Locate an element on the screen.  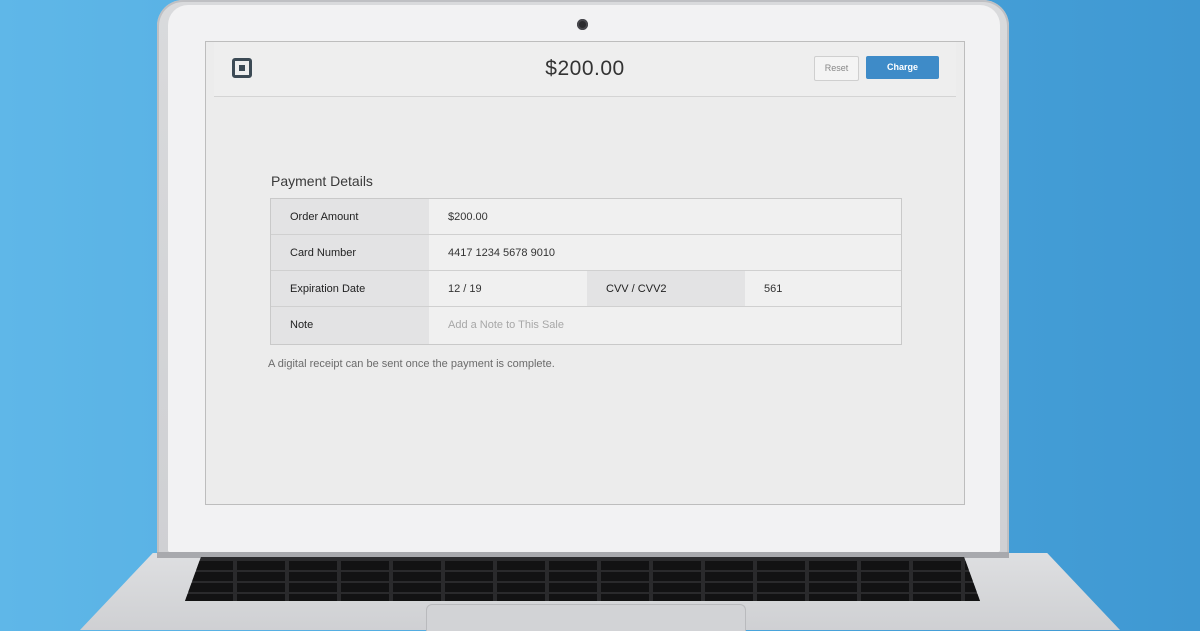
expiration-date-field: 12 / 19 is located at coordinates (508, 288).